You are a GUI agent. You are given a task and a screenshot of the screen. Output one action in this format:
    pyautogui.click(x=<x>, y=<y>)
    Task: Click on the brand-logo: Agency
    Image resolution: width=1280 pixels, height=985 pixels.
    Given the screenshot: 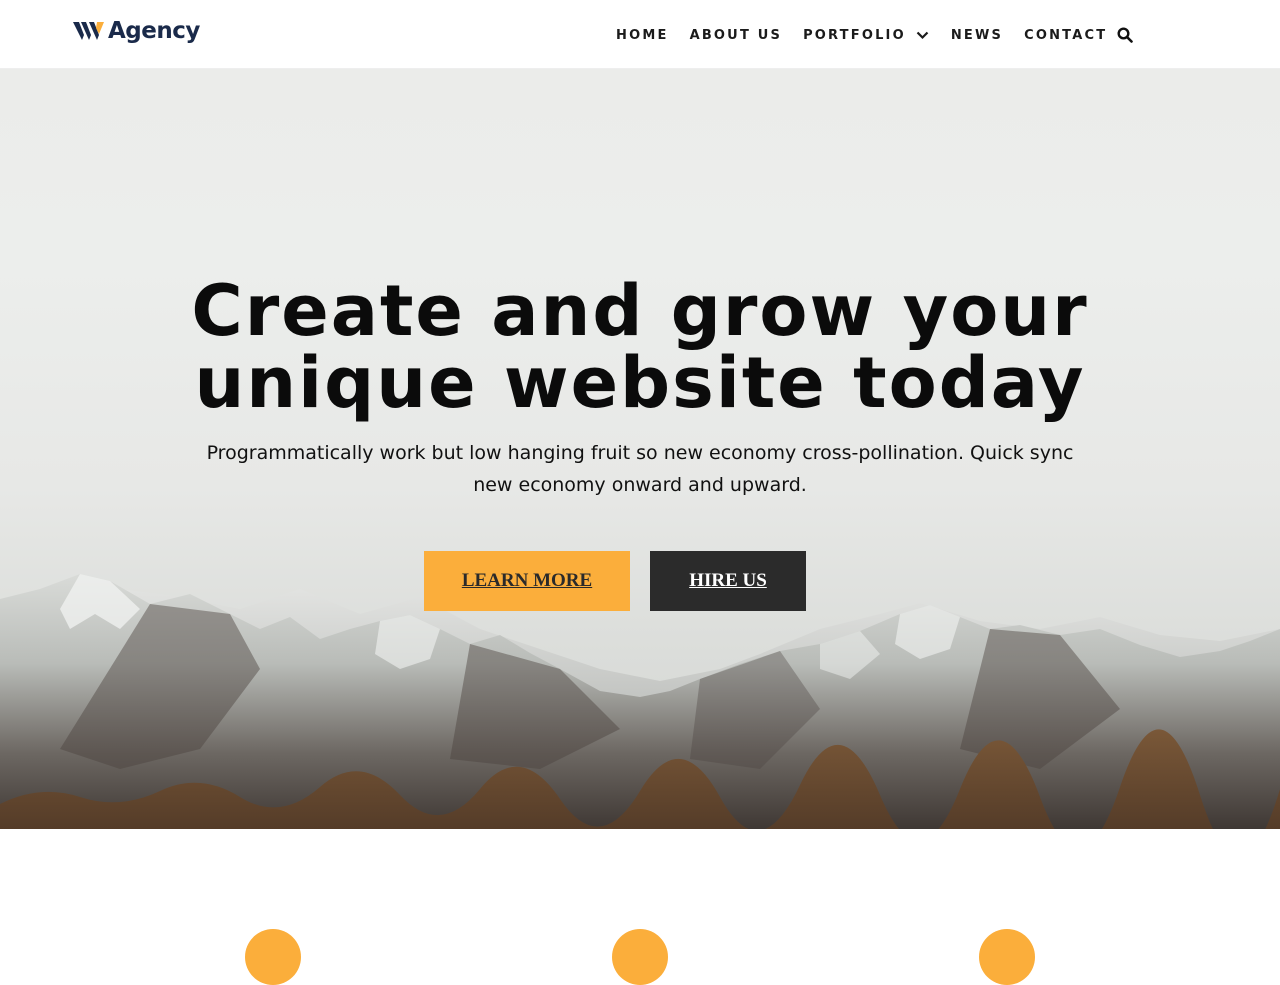 What is the action you would take?
    pyautogui.click(x=136, y=31)
    